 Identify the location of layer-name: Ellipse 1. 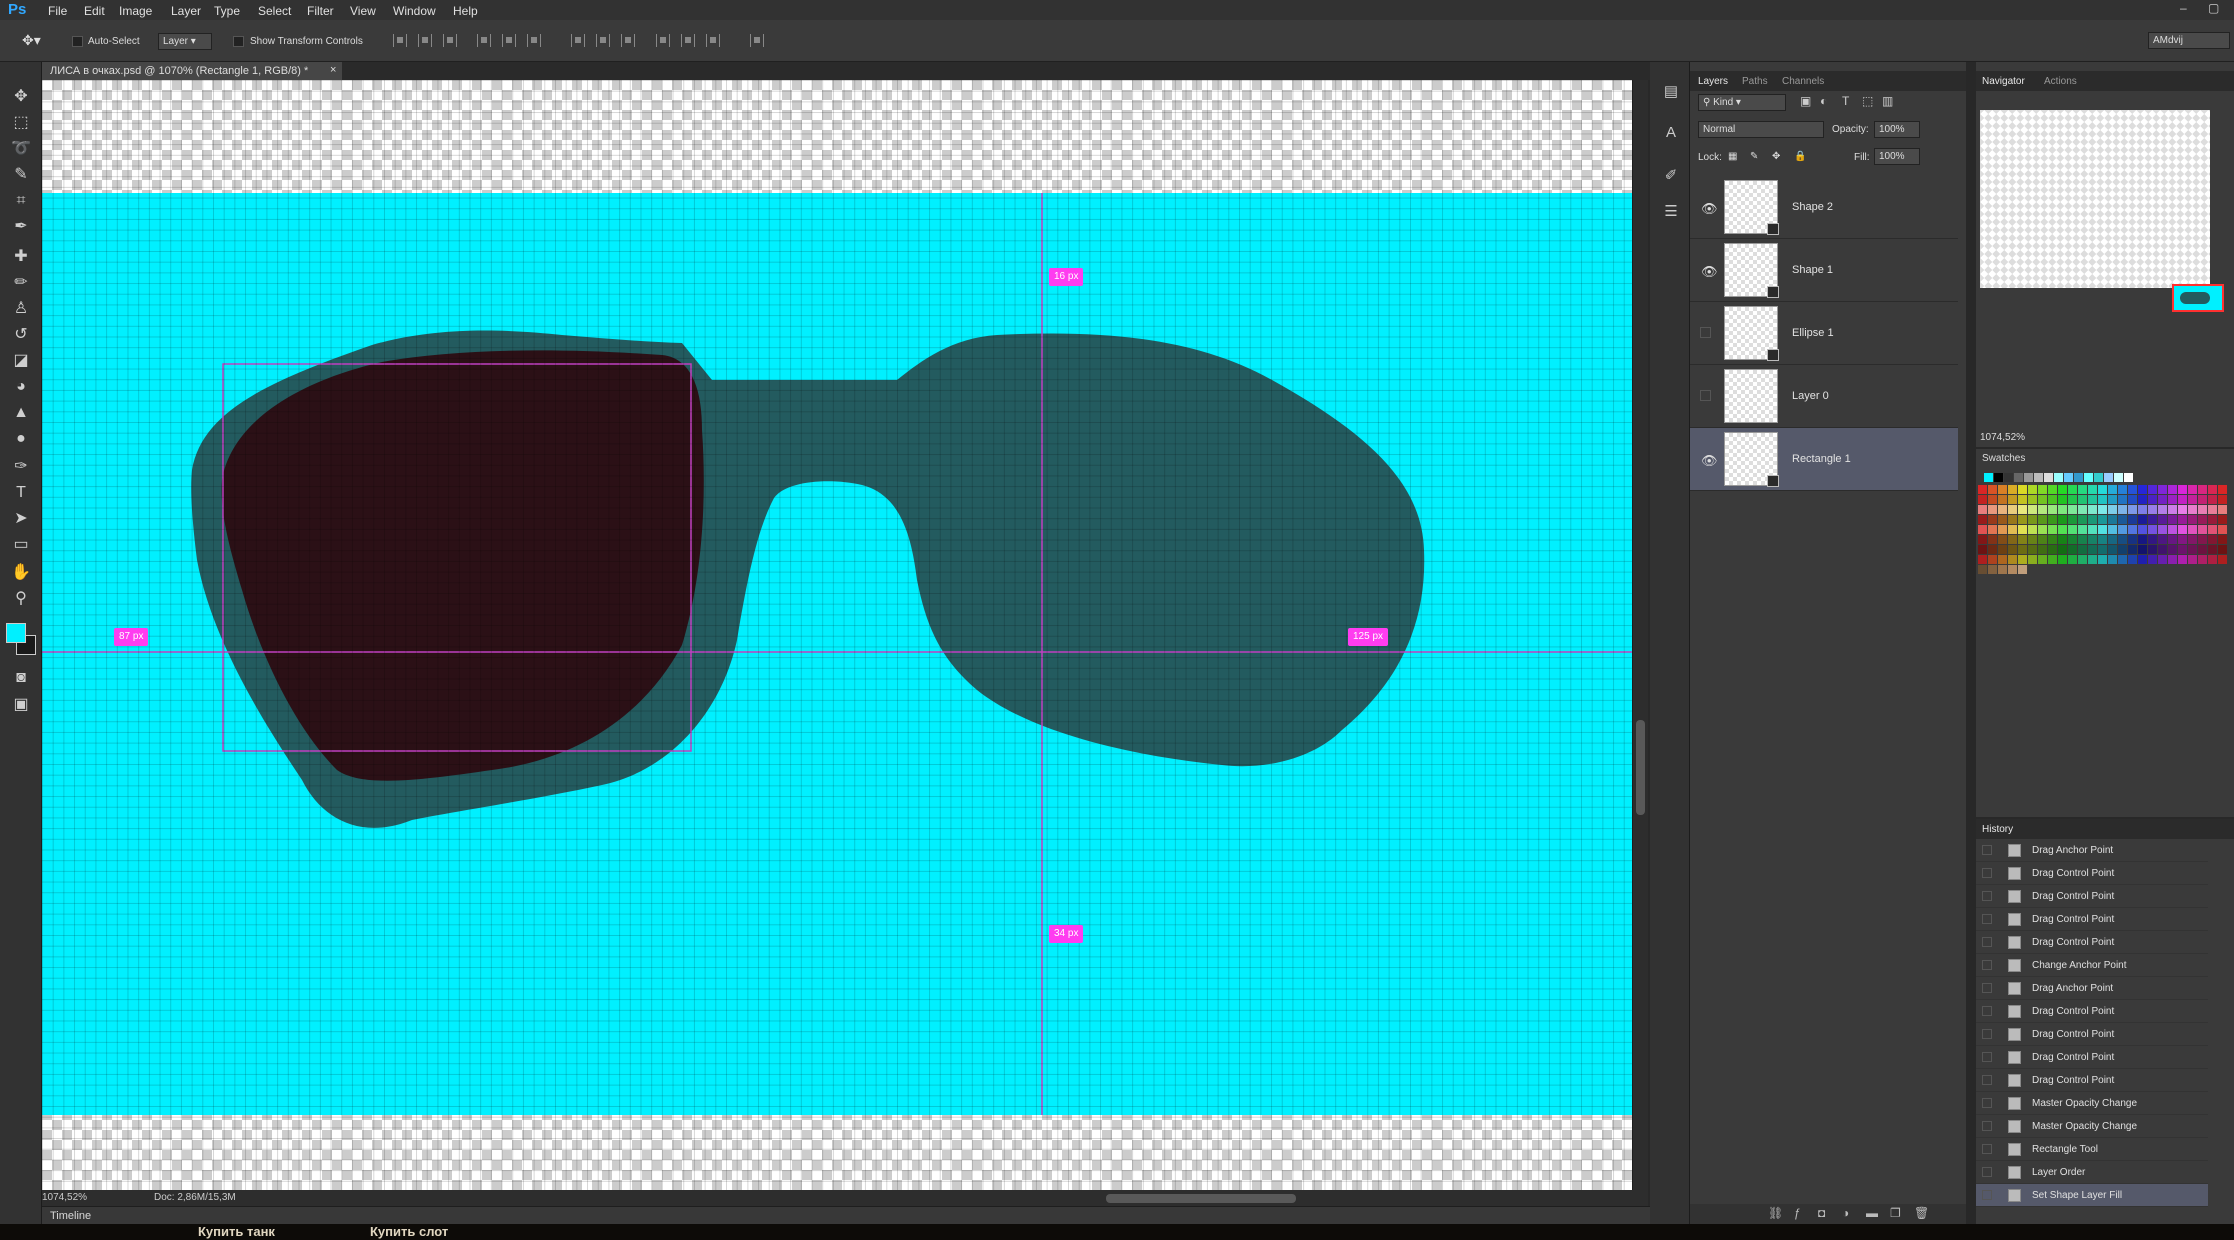
(1813, 333).